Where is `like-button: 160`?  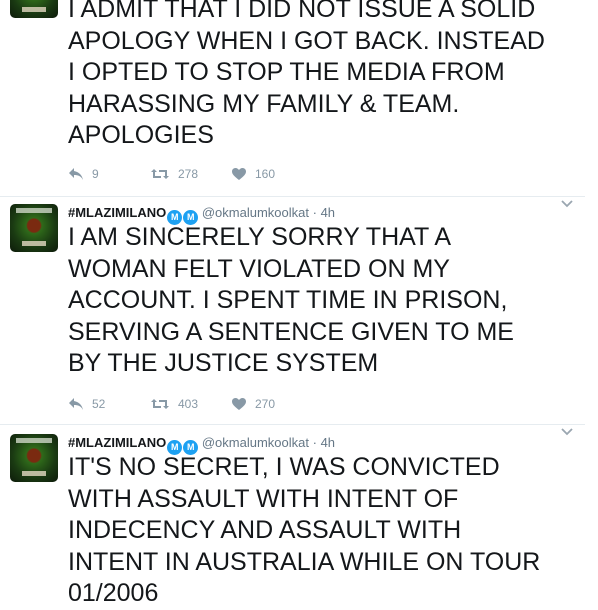
like-button: 160 is located at coordinates (272, 174).